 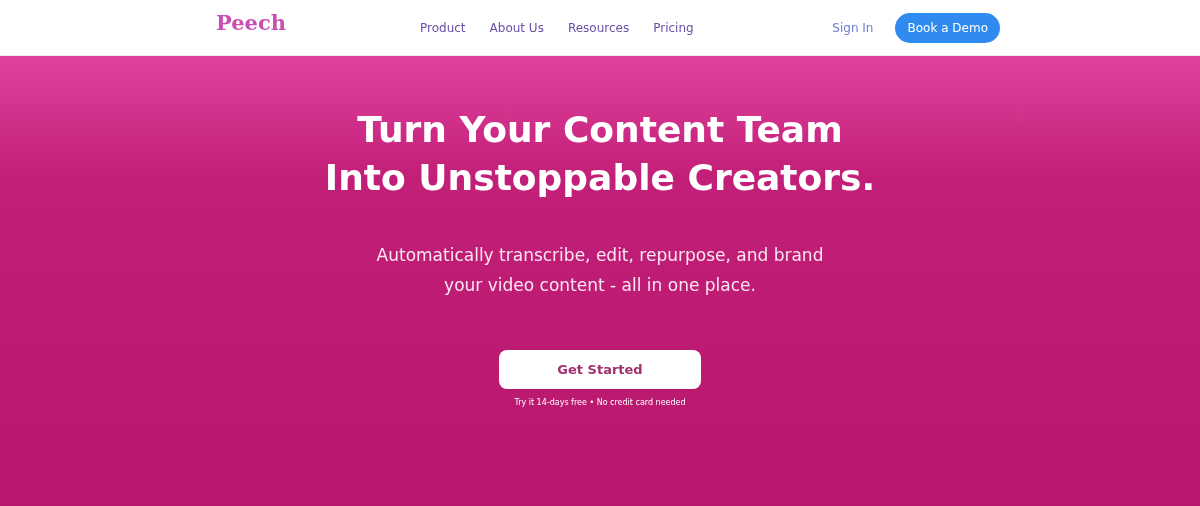 What do you see at coordinates (600, 130) in the screenshot?
I see `headline: Turn Your Content Team` at bounding box center [600, 130].